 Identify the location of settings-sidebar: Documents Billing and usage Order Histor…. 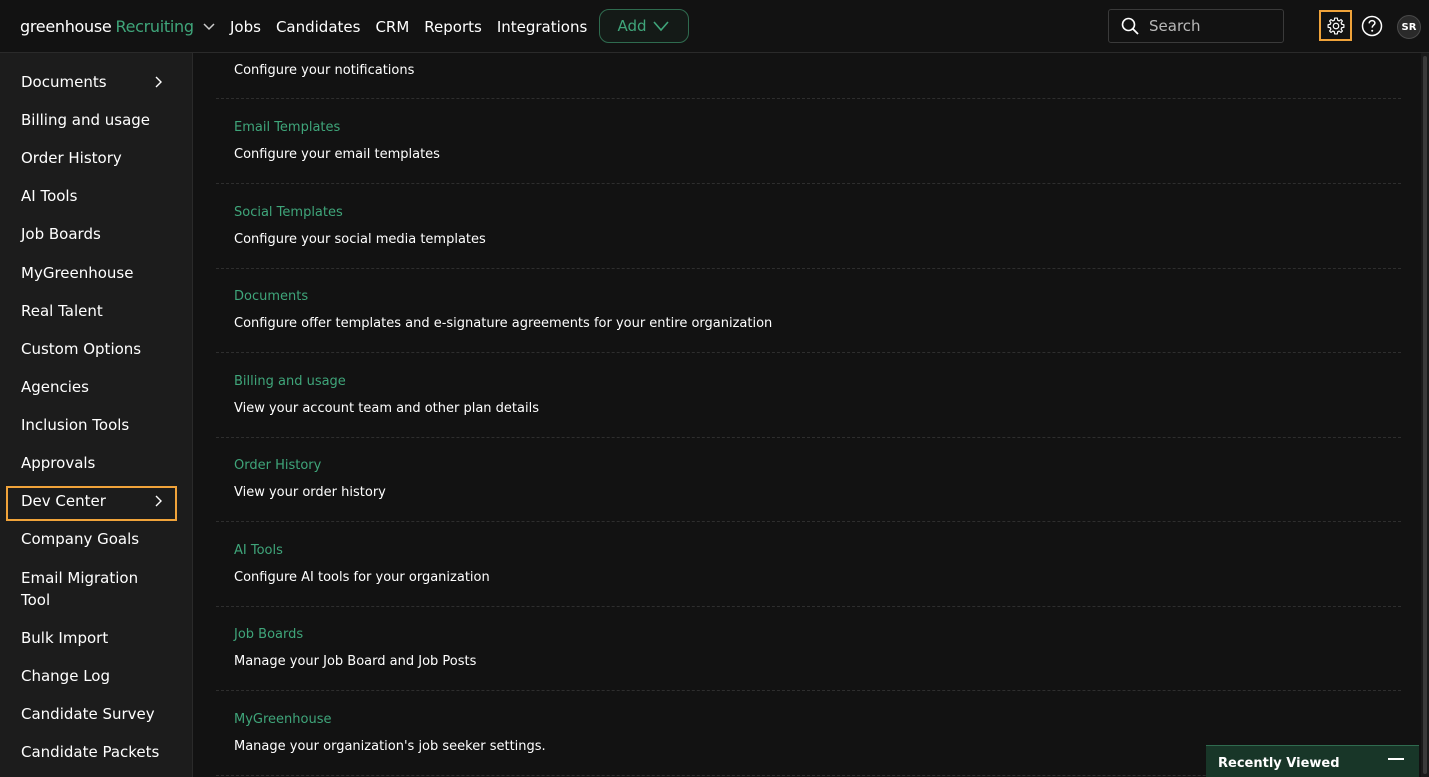
(96, 415).